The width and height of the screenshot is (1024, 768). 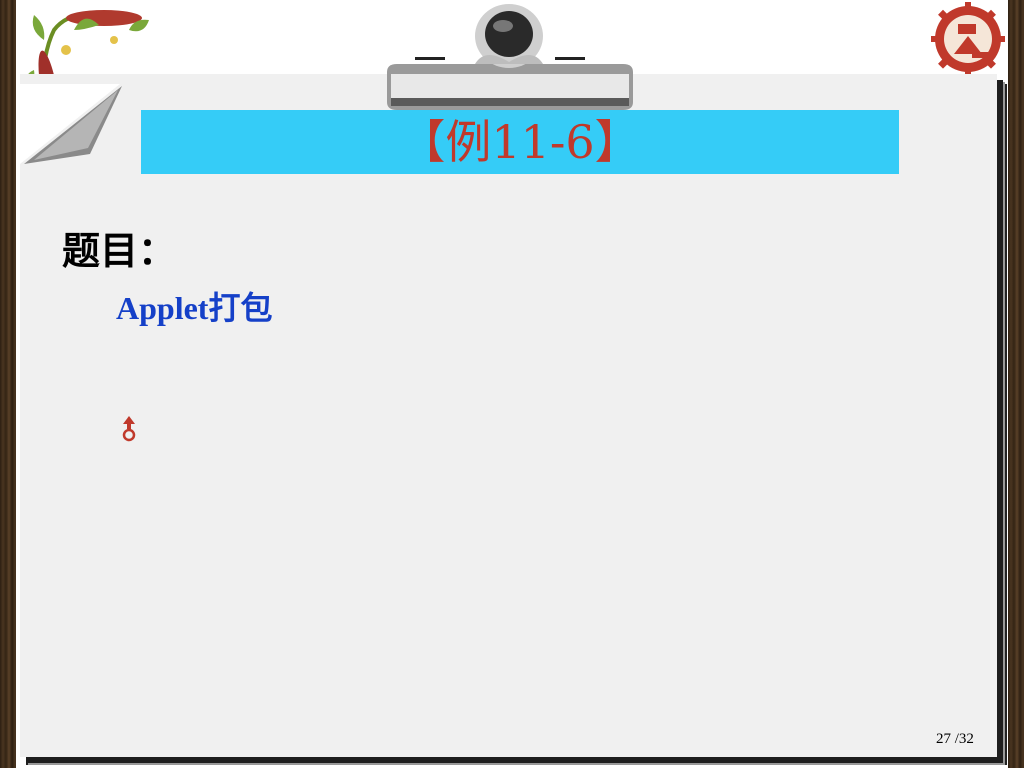 What do you see at coordinates (955, 739) in the screenshot?
I see `page-number: 27 /32` at bounding box center [955, 739].